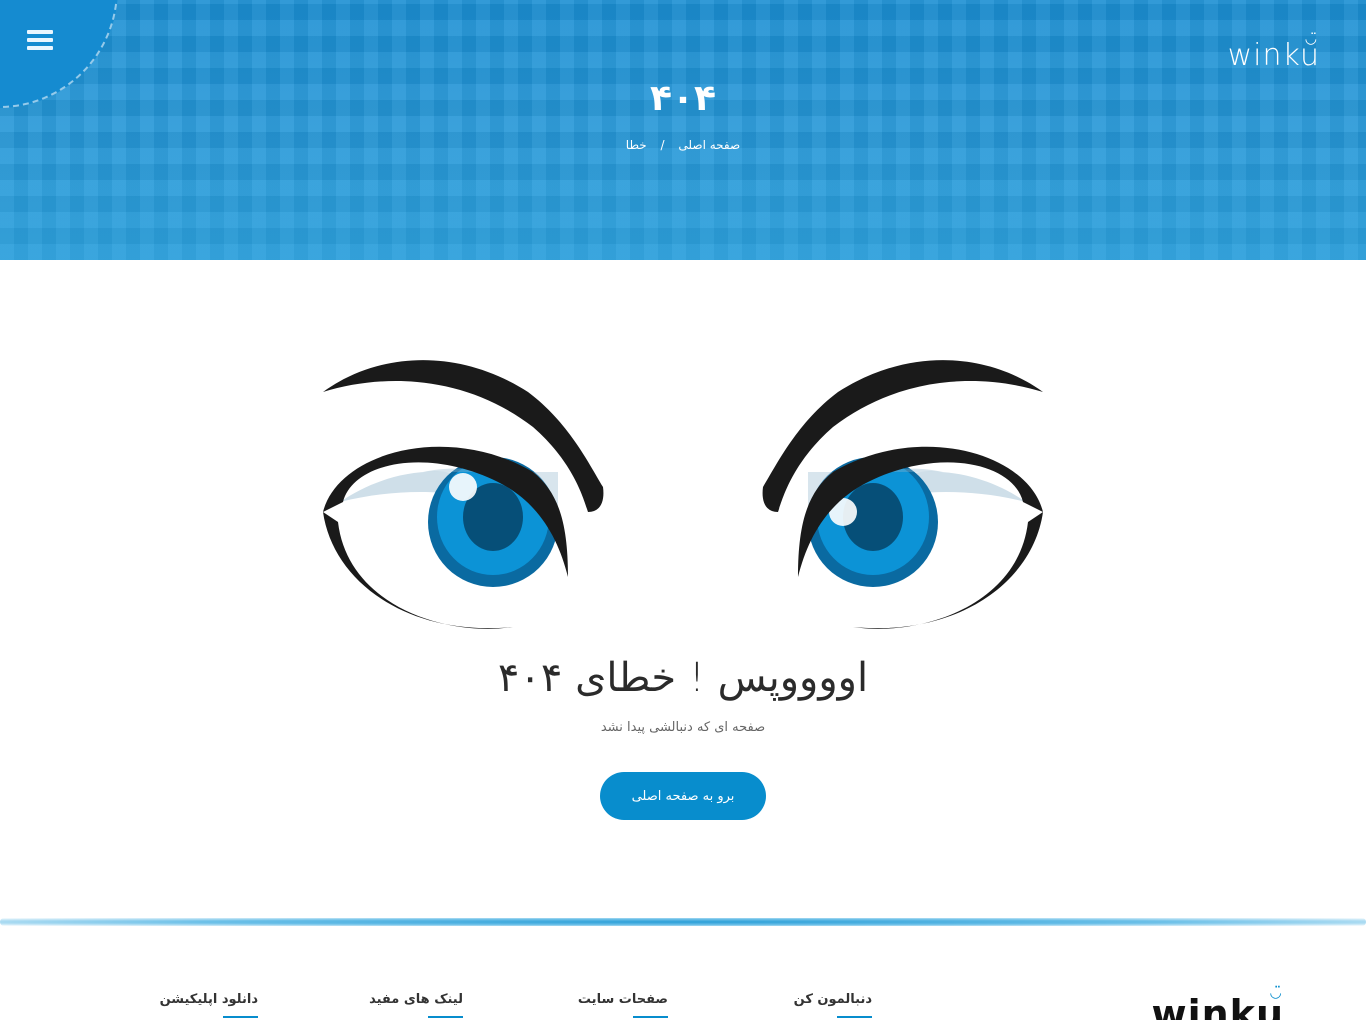 The height and width of the screenshot is (1020, 1366). Describe the element at coordinates (1274, 52) in the screenshot. I see `site-logo: winku ◡̈` at that location.